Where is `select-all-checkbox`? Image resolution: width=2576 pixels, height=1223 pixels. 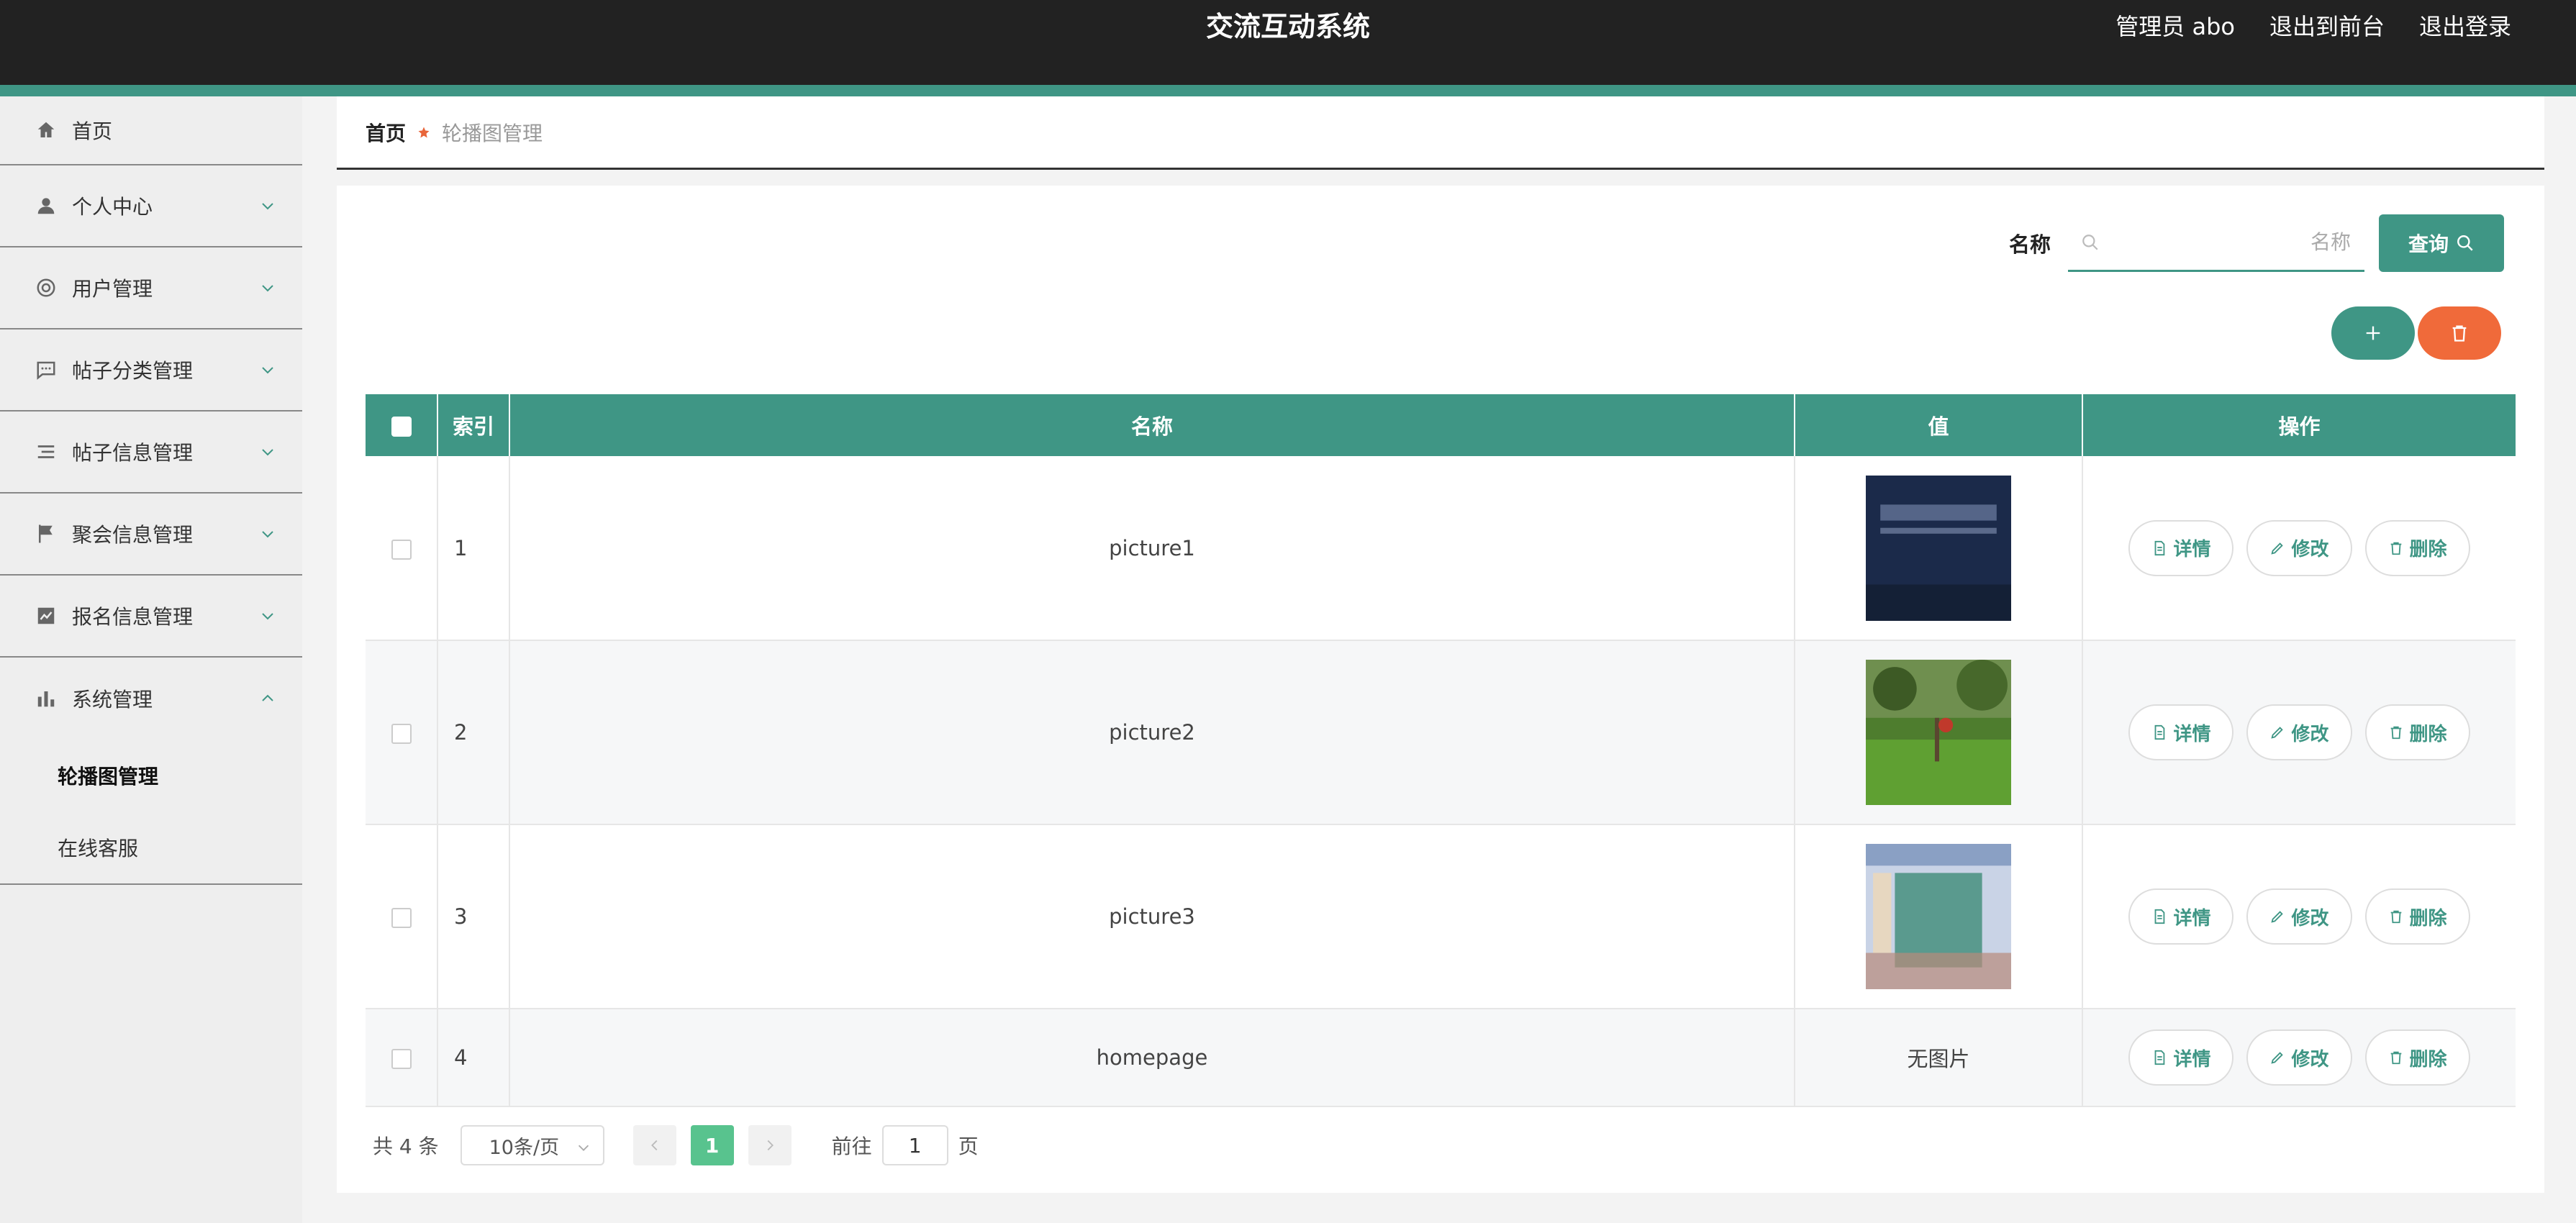 select-all-checkbox is located at coordinates (401, 427).